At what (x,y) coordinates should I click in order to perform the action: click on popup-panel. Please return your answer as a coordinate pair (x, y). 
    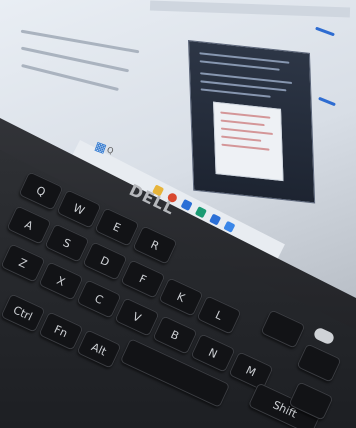
    Looking at the image, I should click on (248, 141).